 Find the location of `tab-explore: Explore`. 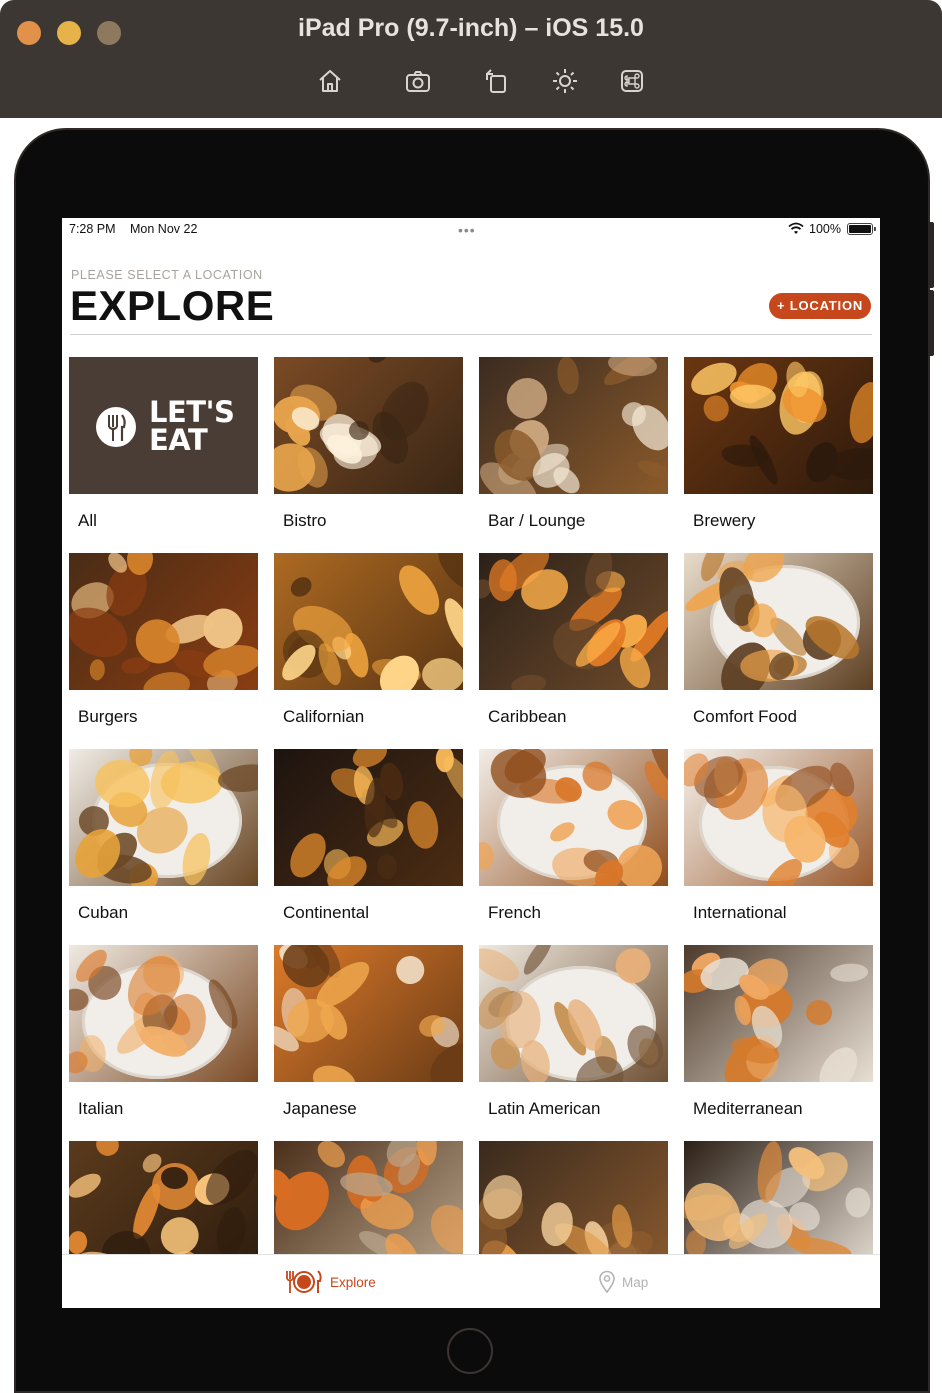

tab-explore: Explore is located at coordinates (334, 1282).